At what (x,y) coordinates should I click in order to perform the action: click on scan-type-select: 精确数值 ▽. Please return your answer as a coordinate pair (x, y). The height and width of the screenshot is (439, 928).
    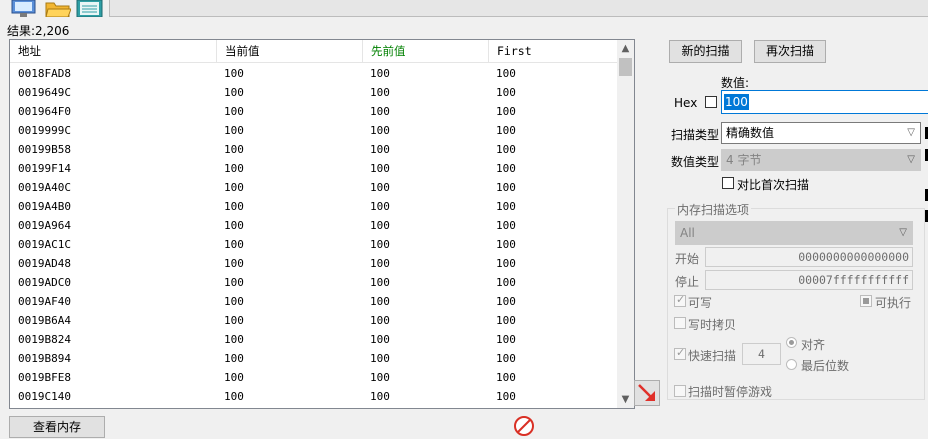
    Looking at the image, I should click on (821, 133).